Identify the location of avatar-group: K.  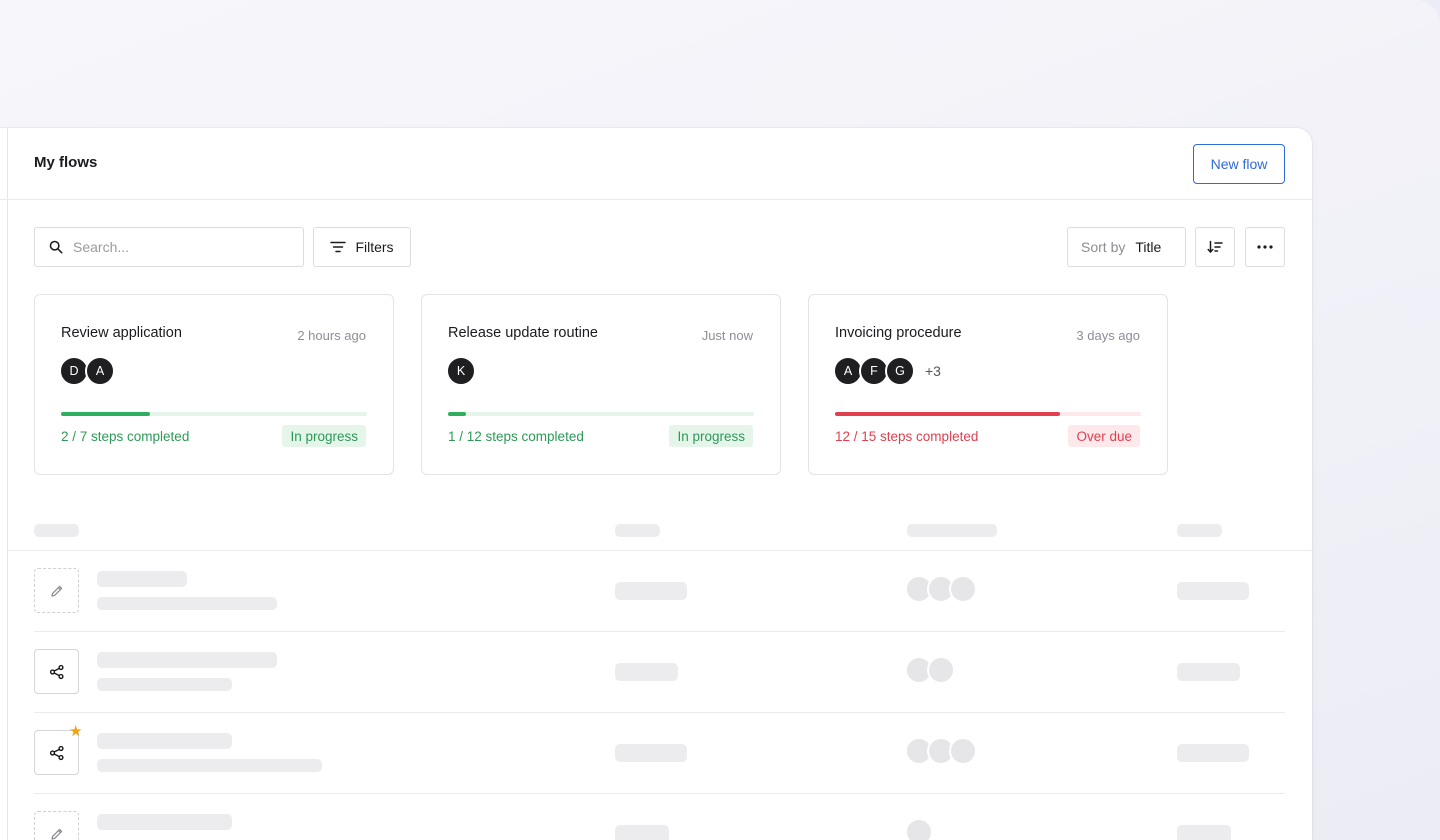
(461, 371).